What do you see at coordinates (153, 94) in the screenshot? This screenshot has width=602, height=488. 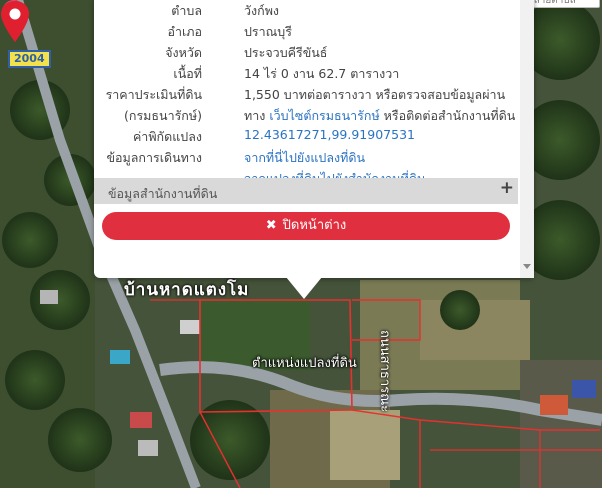 I see `info-key: ราคาประเมินที่ดิน` at bounding box center [153, 94].